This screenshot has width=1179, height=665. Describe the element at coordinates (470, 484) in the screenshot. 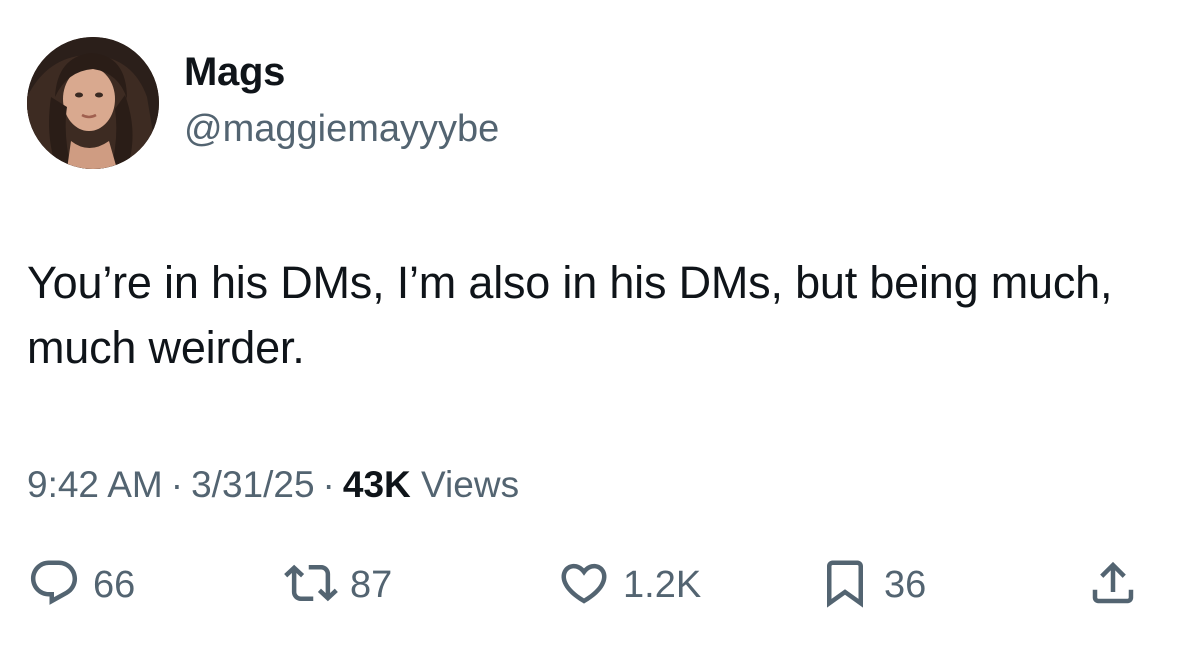

I see `views-label: Views` at that location.